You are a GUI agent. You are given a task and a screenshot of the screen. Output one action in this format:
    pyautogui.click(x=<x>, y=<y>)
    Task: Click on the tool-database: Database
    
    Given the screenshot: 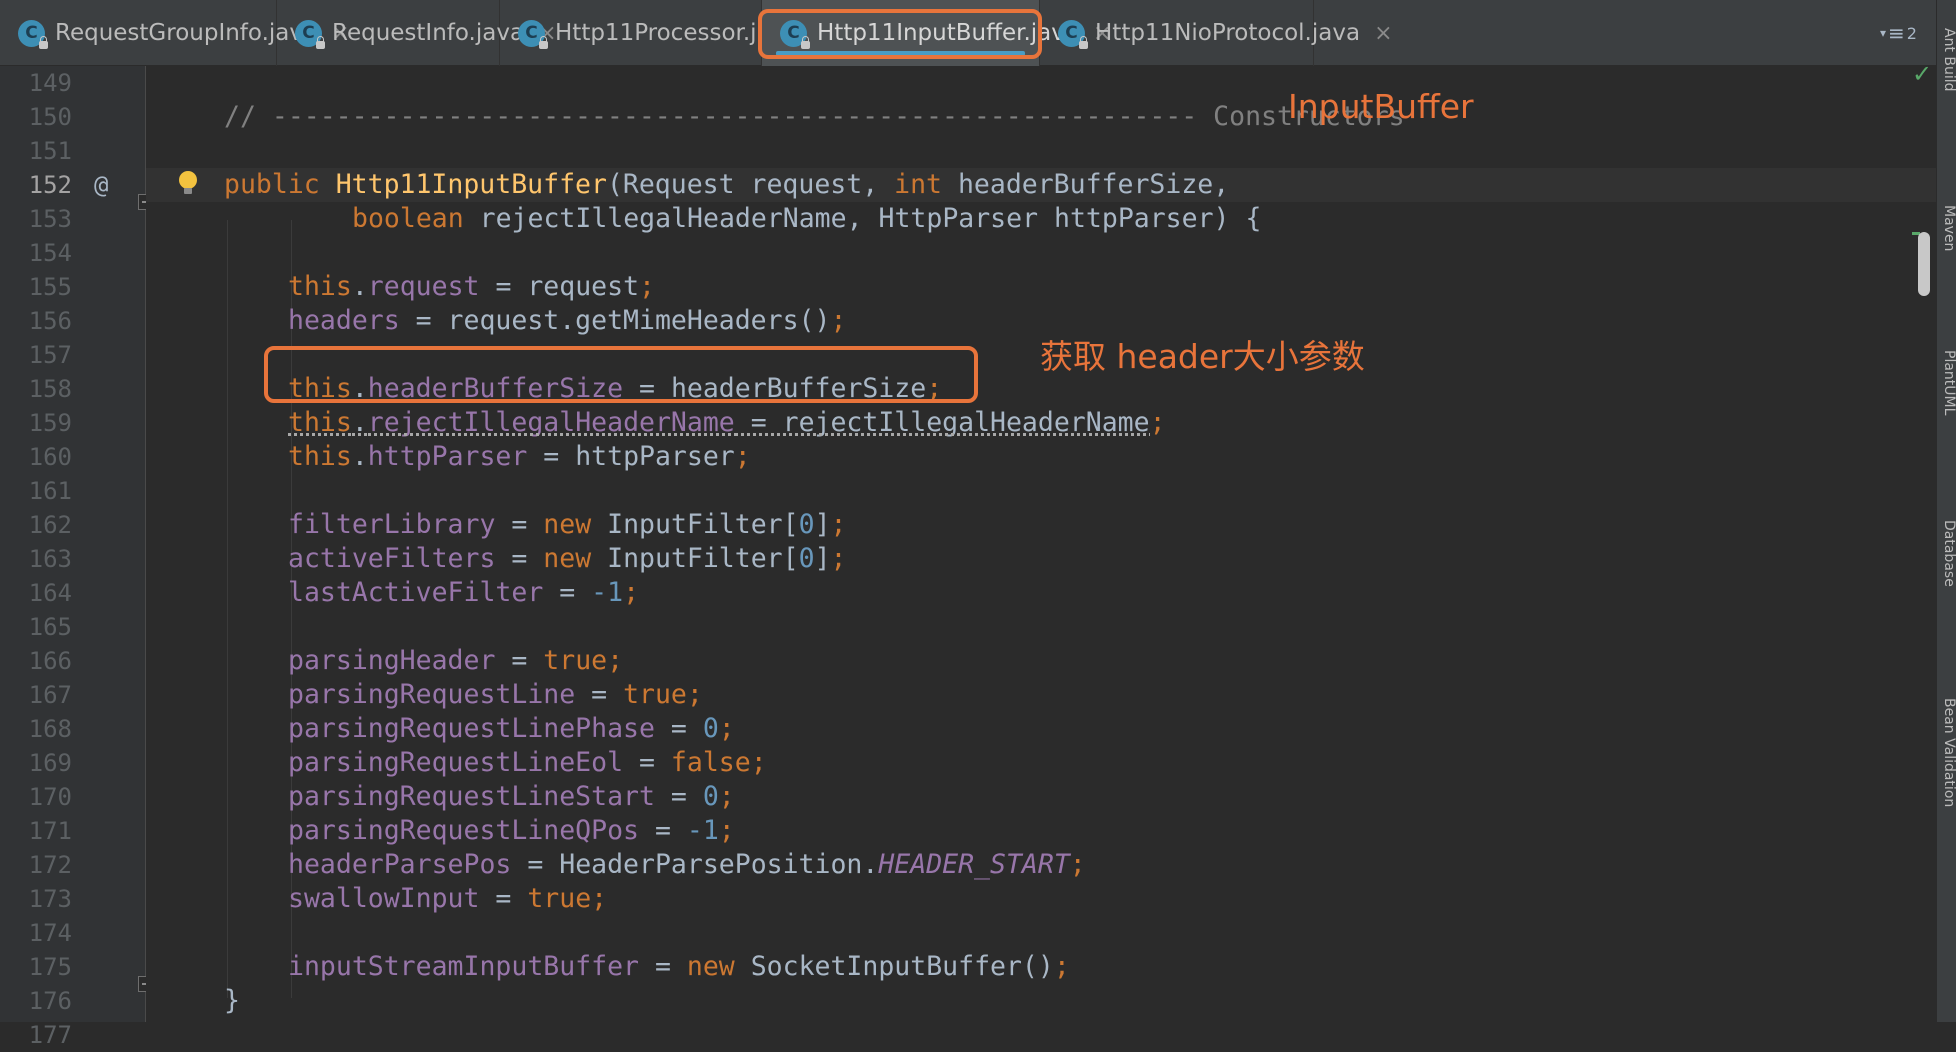 What is the action you would take?
    pyautogui.click(x=1946, y=585)
    